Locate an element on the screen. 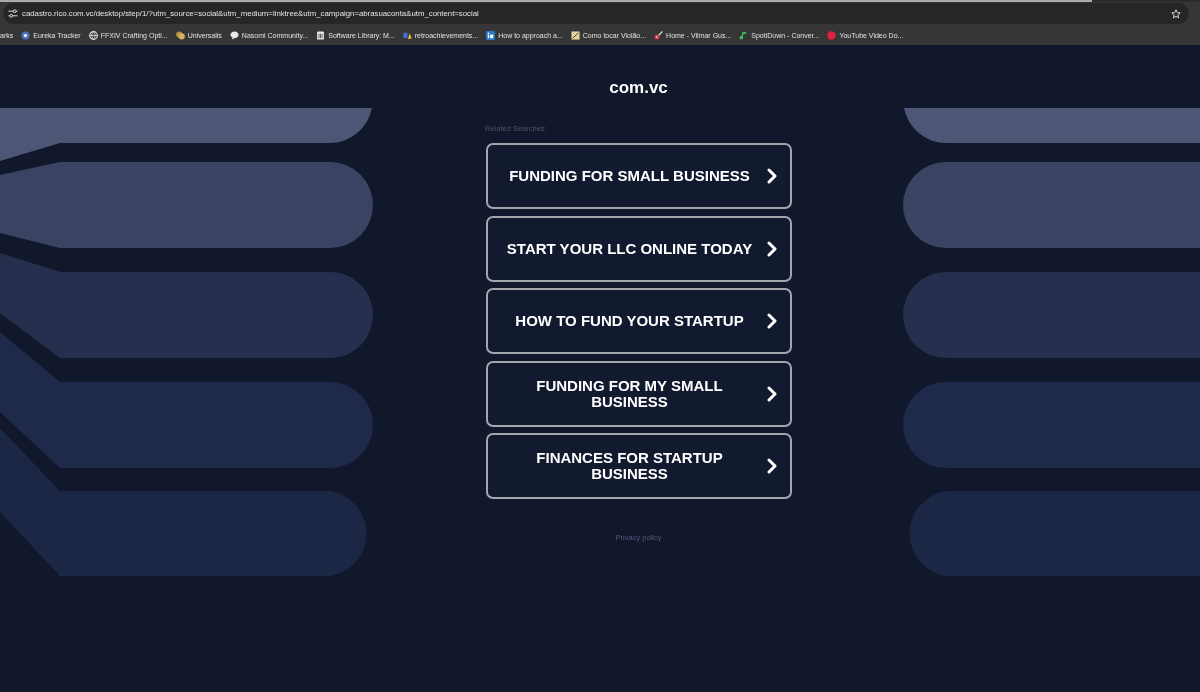  note-icon is located at coordinates (575, 35).